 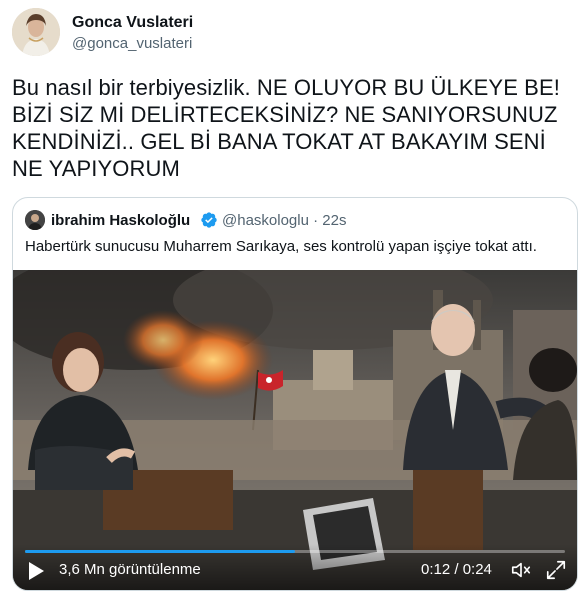 What do you see at coordinates (456, 569) in the screenshot?
I see `video-time: 0:12 / 0:24` at bounding box center [456, 569].